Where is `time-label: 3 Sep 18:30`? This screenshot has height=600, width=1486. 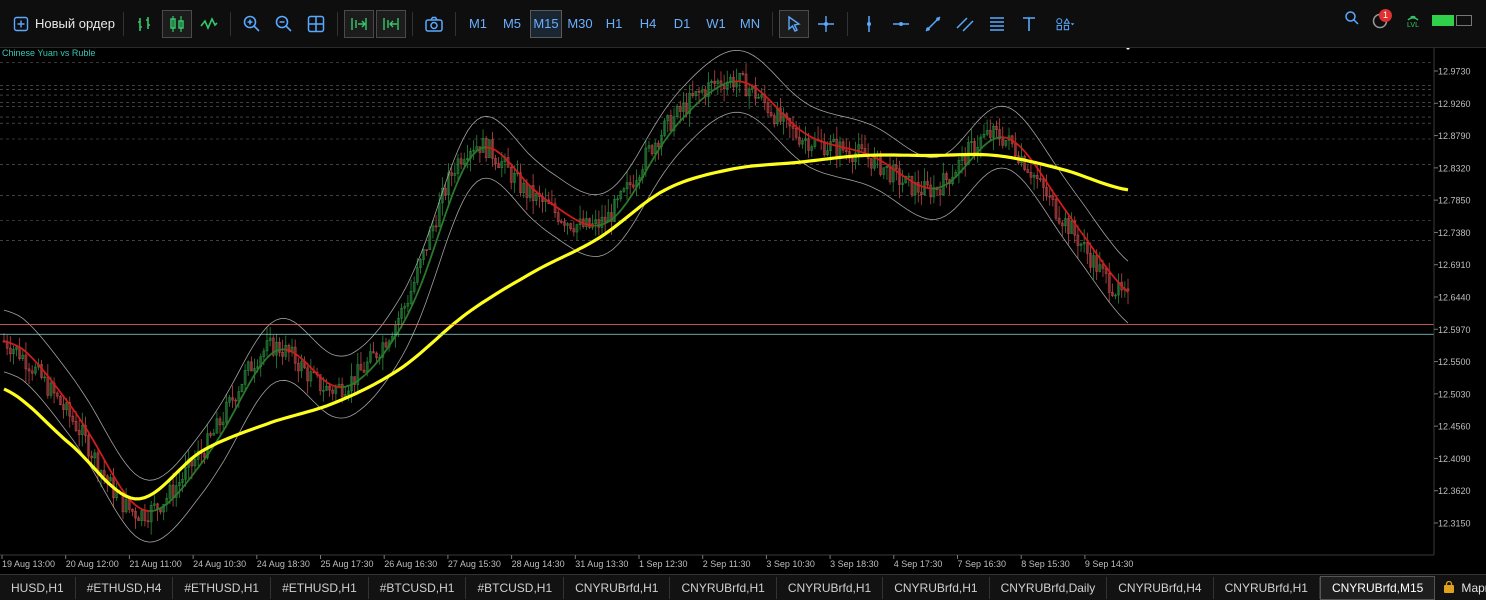
time-label: 3 Sep 18:30 is located at coordinates (854, 564).